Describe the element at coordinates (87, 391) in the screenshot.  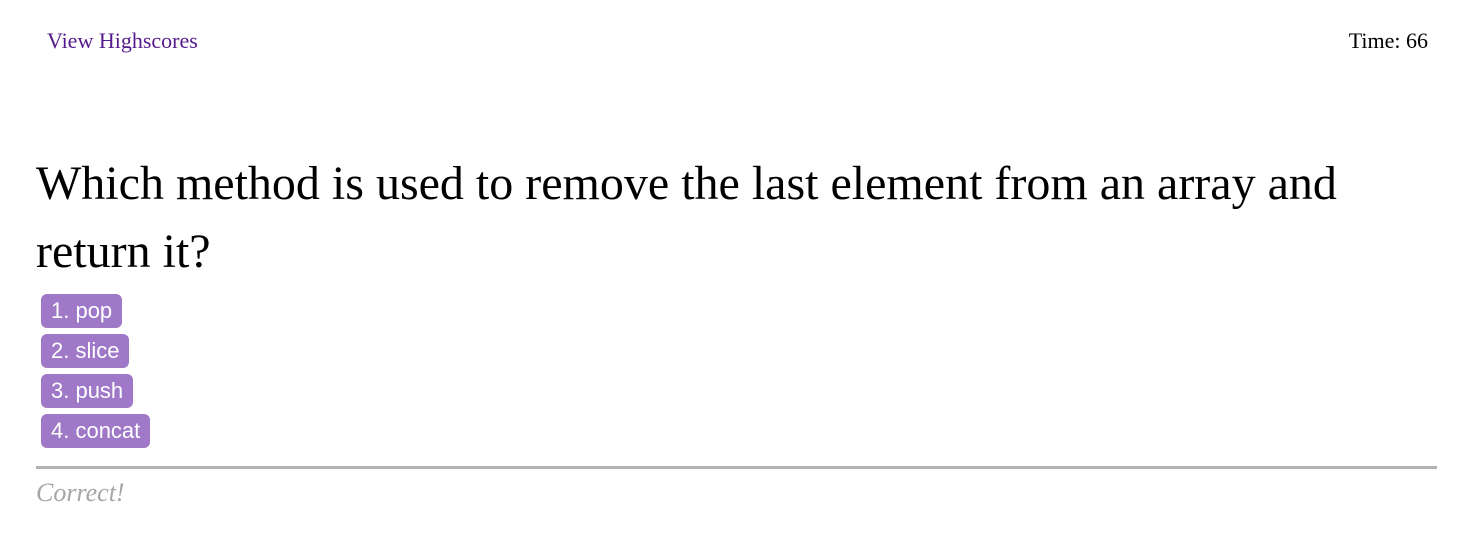
I see `answer-button-push: 3. push` at that location.